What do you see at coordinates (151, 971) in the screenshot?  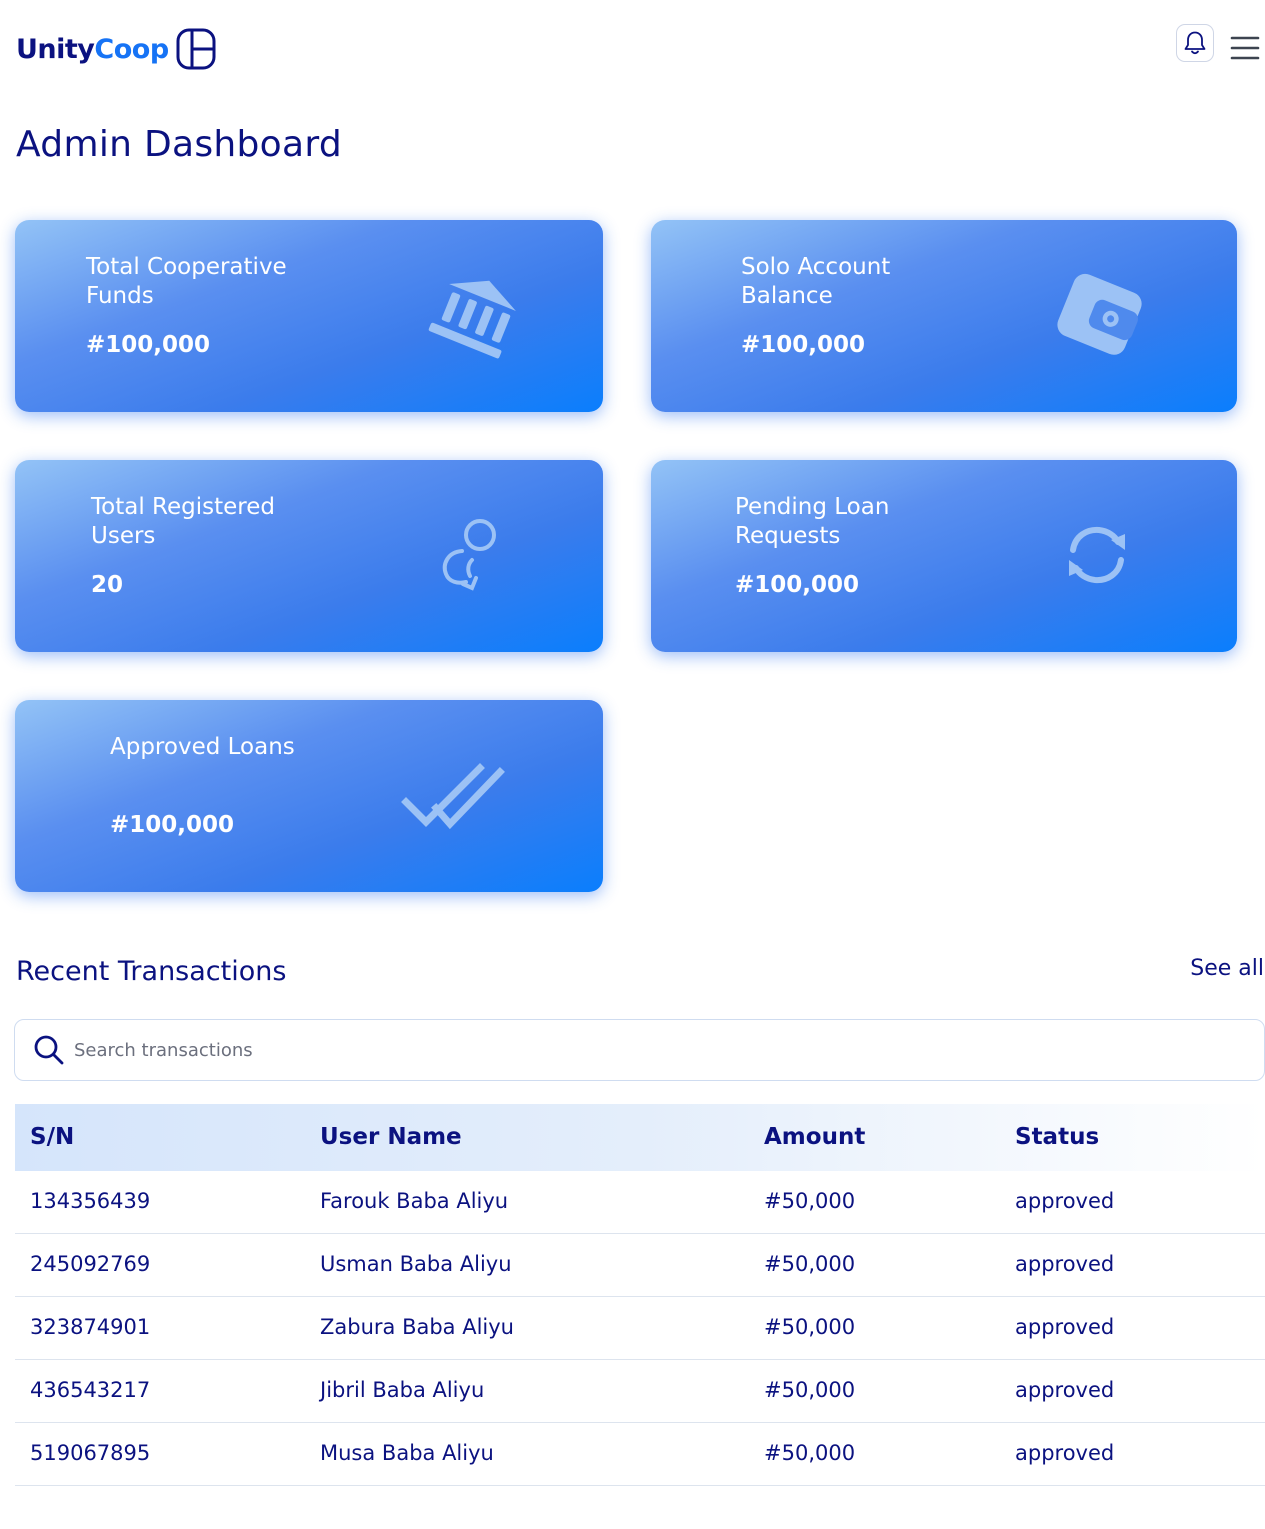 I see `recent-transactions-title: Recent Transactions` at bounding box center [151, 971].